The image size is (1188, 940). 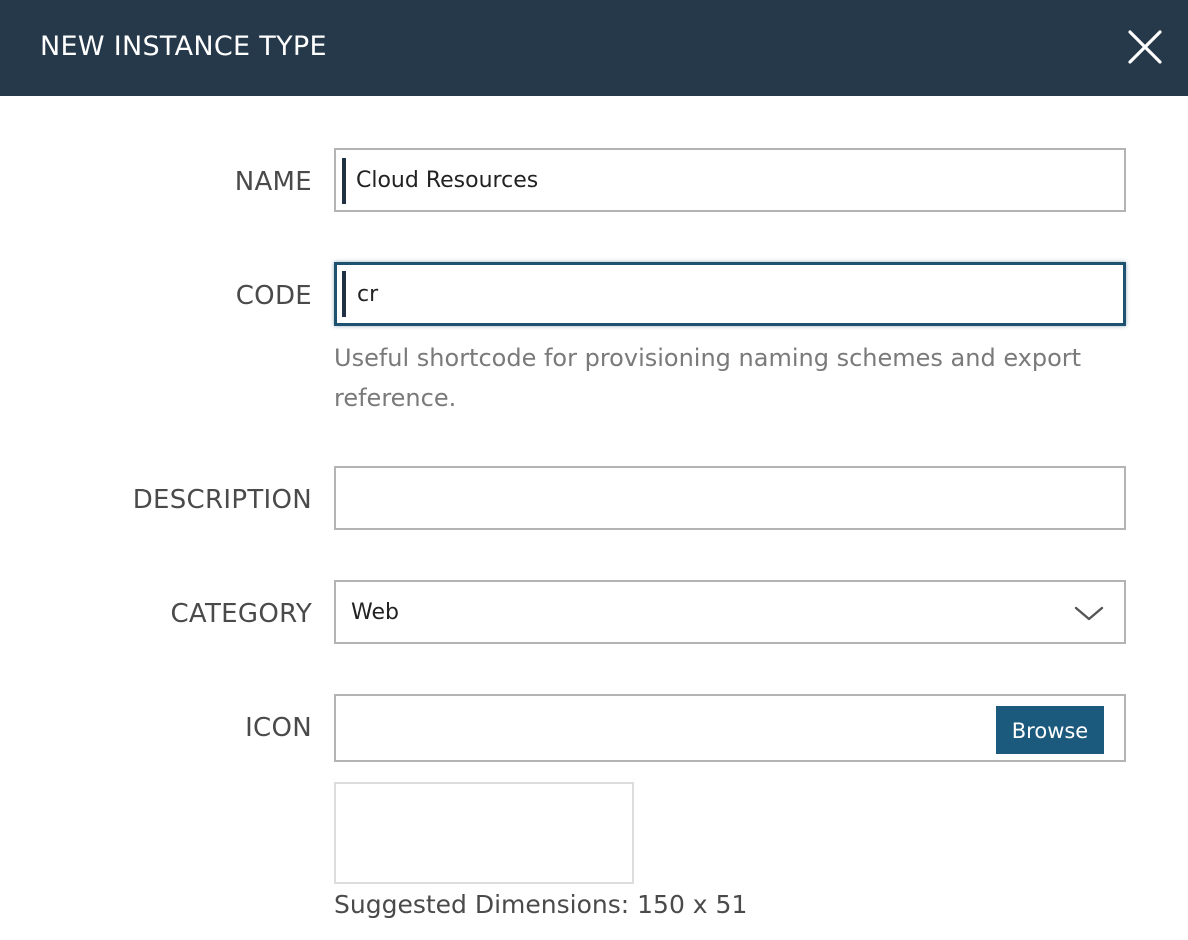 What do you see at coordinates (278, 728) in the screenshot?
I see `icon-label: ICON` at bounding box center [278, 728].